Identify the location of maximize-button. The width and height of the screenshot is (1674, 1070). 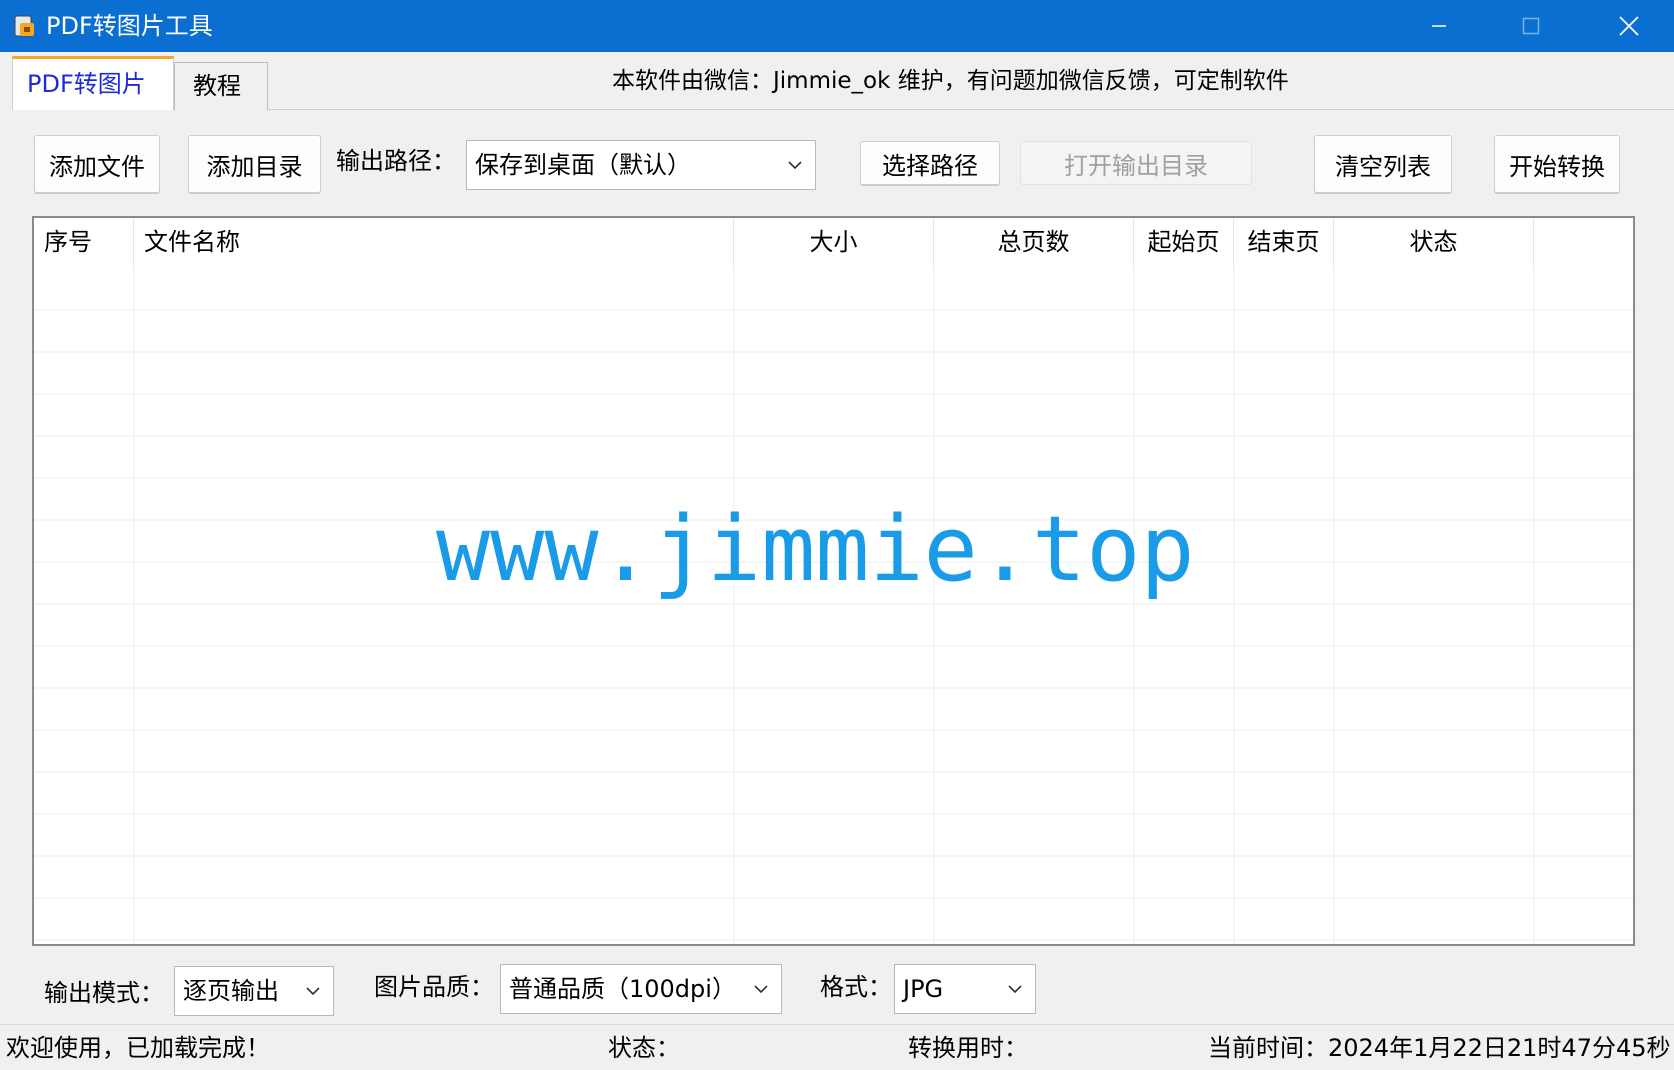
(1531, 26).